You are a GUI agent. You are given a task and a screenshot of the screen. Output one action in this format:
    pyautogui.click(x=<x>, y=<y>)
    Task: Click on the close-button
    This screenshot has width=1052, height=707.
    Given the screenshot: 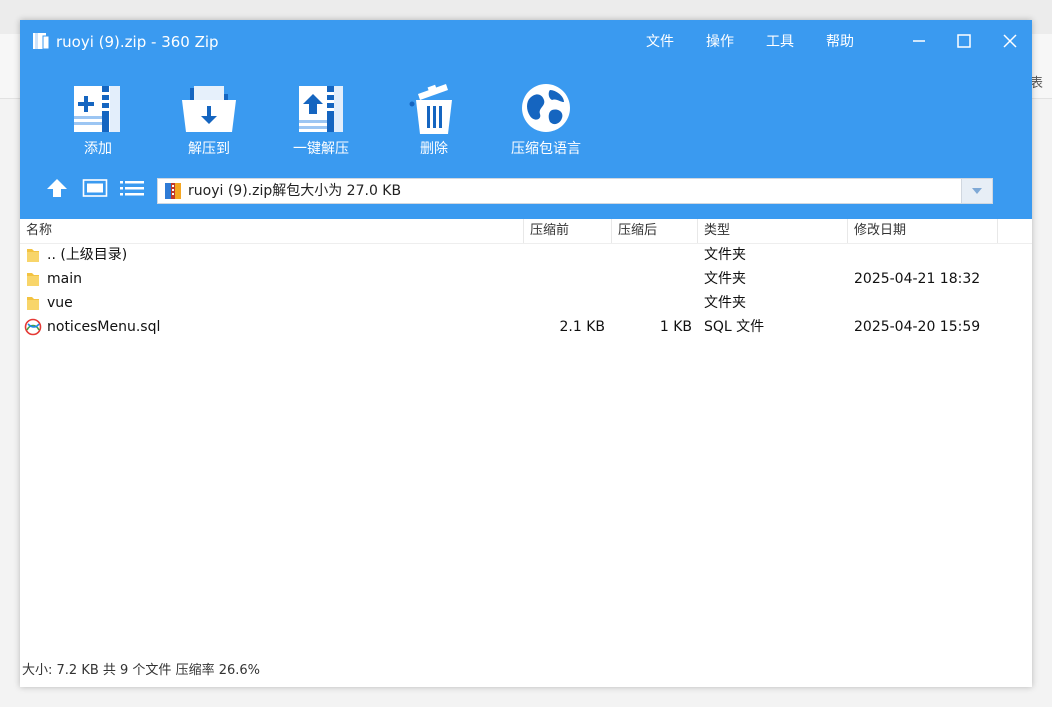 What is the action you would take?
    pyautogui.click(x=1010, y=41)
    